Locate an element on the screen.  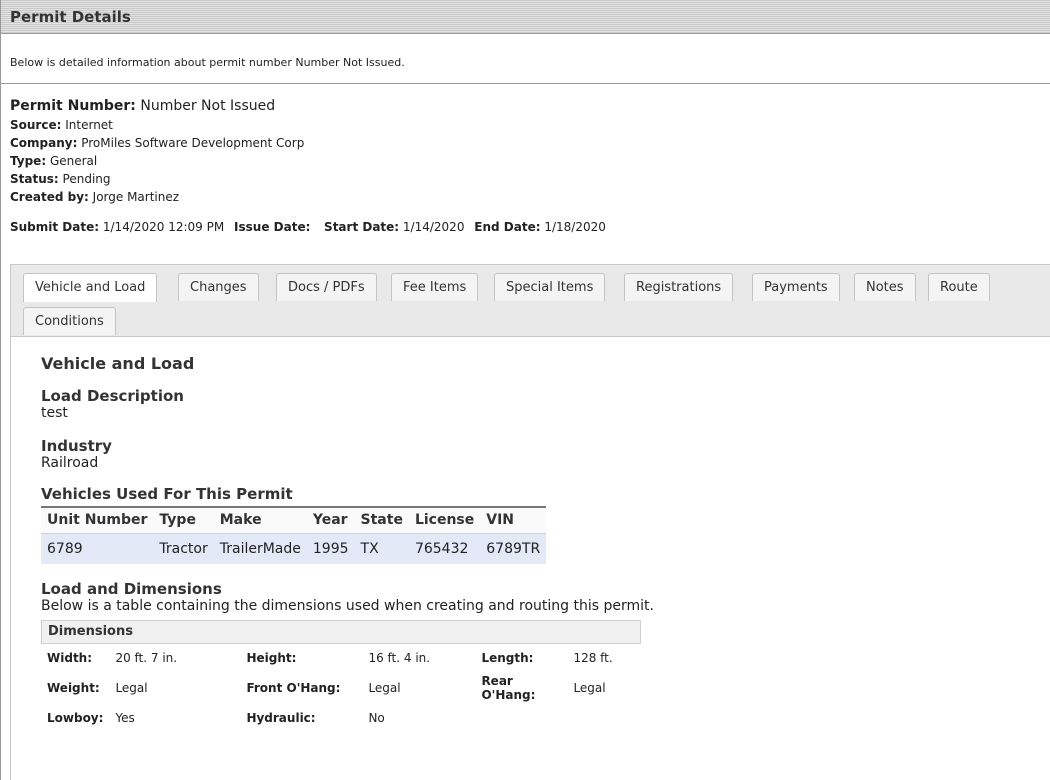
dim-value: No is located at coordinates (376, 718).